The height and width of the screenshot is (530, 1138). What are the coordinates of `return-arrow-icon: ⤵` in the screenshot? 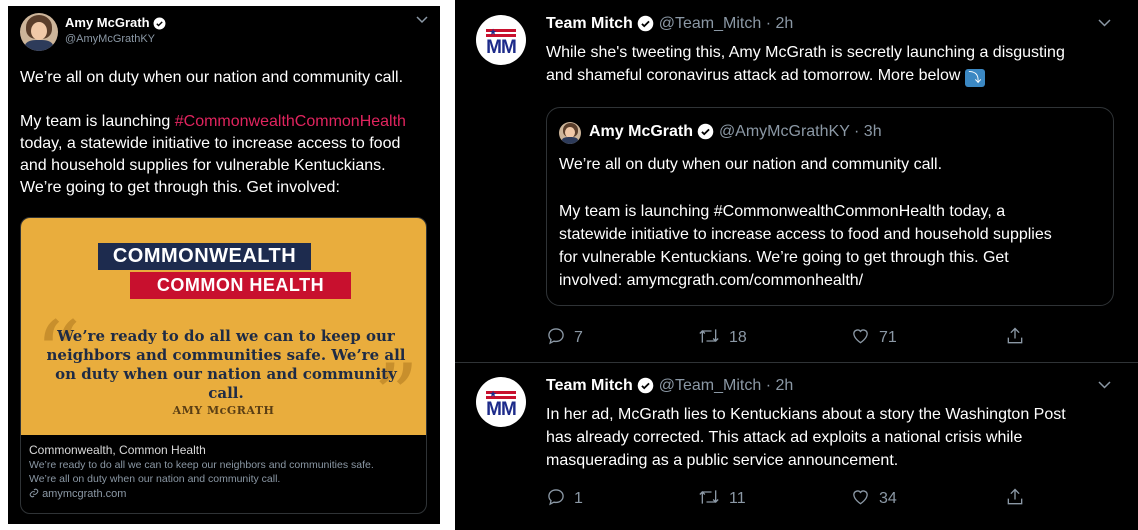 It's located at (974, 78).